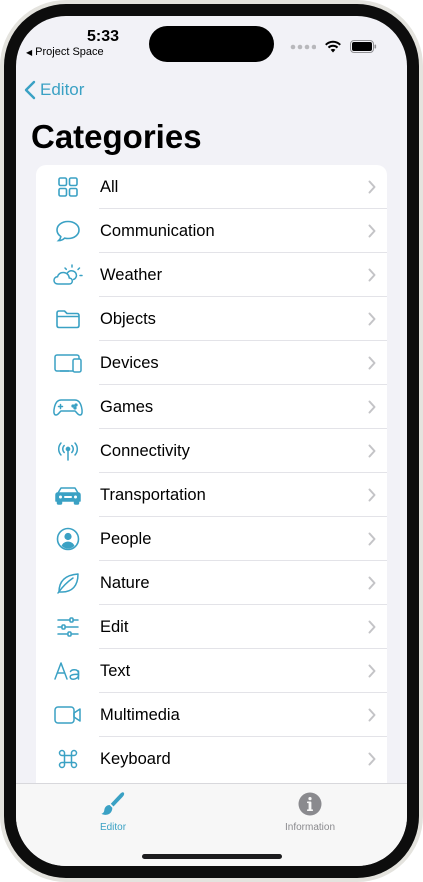  I want to click on devices-icon, so click(68, 363).